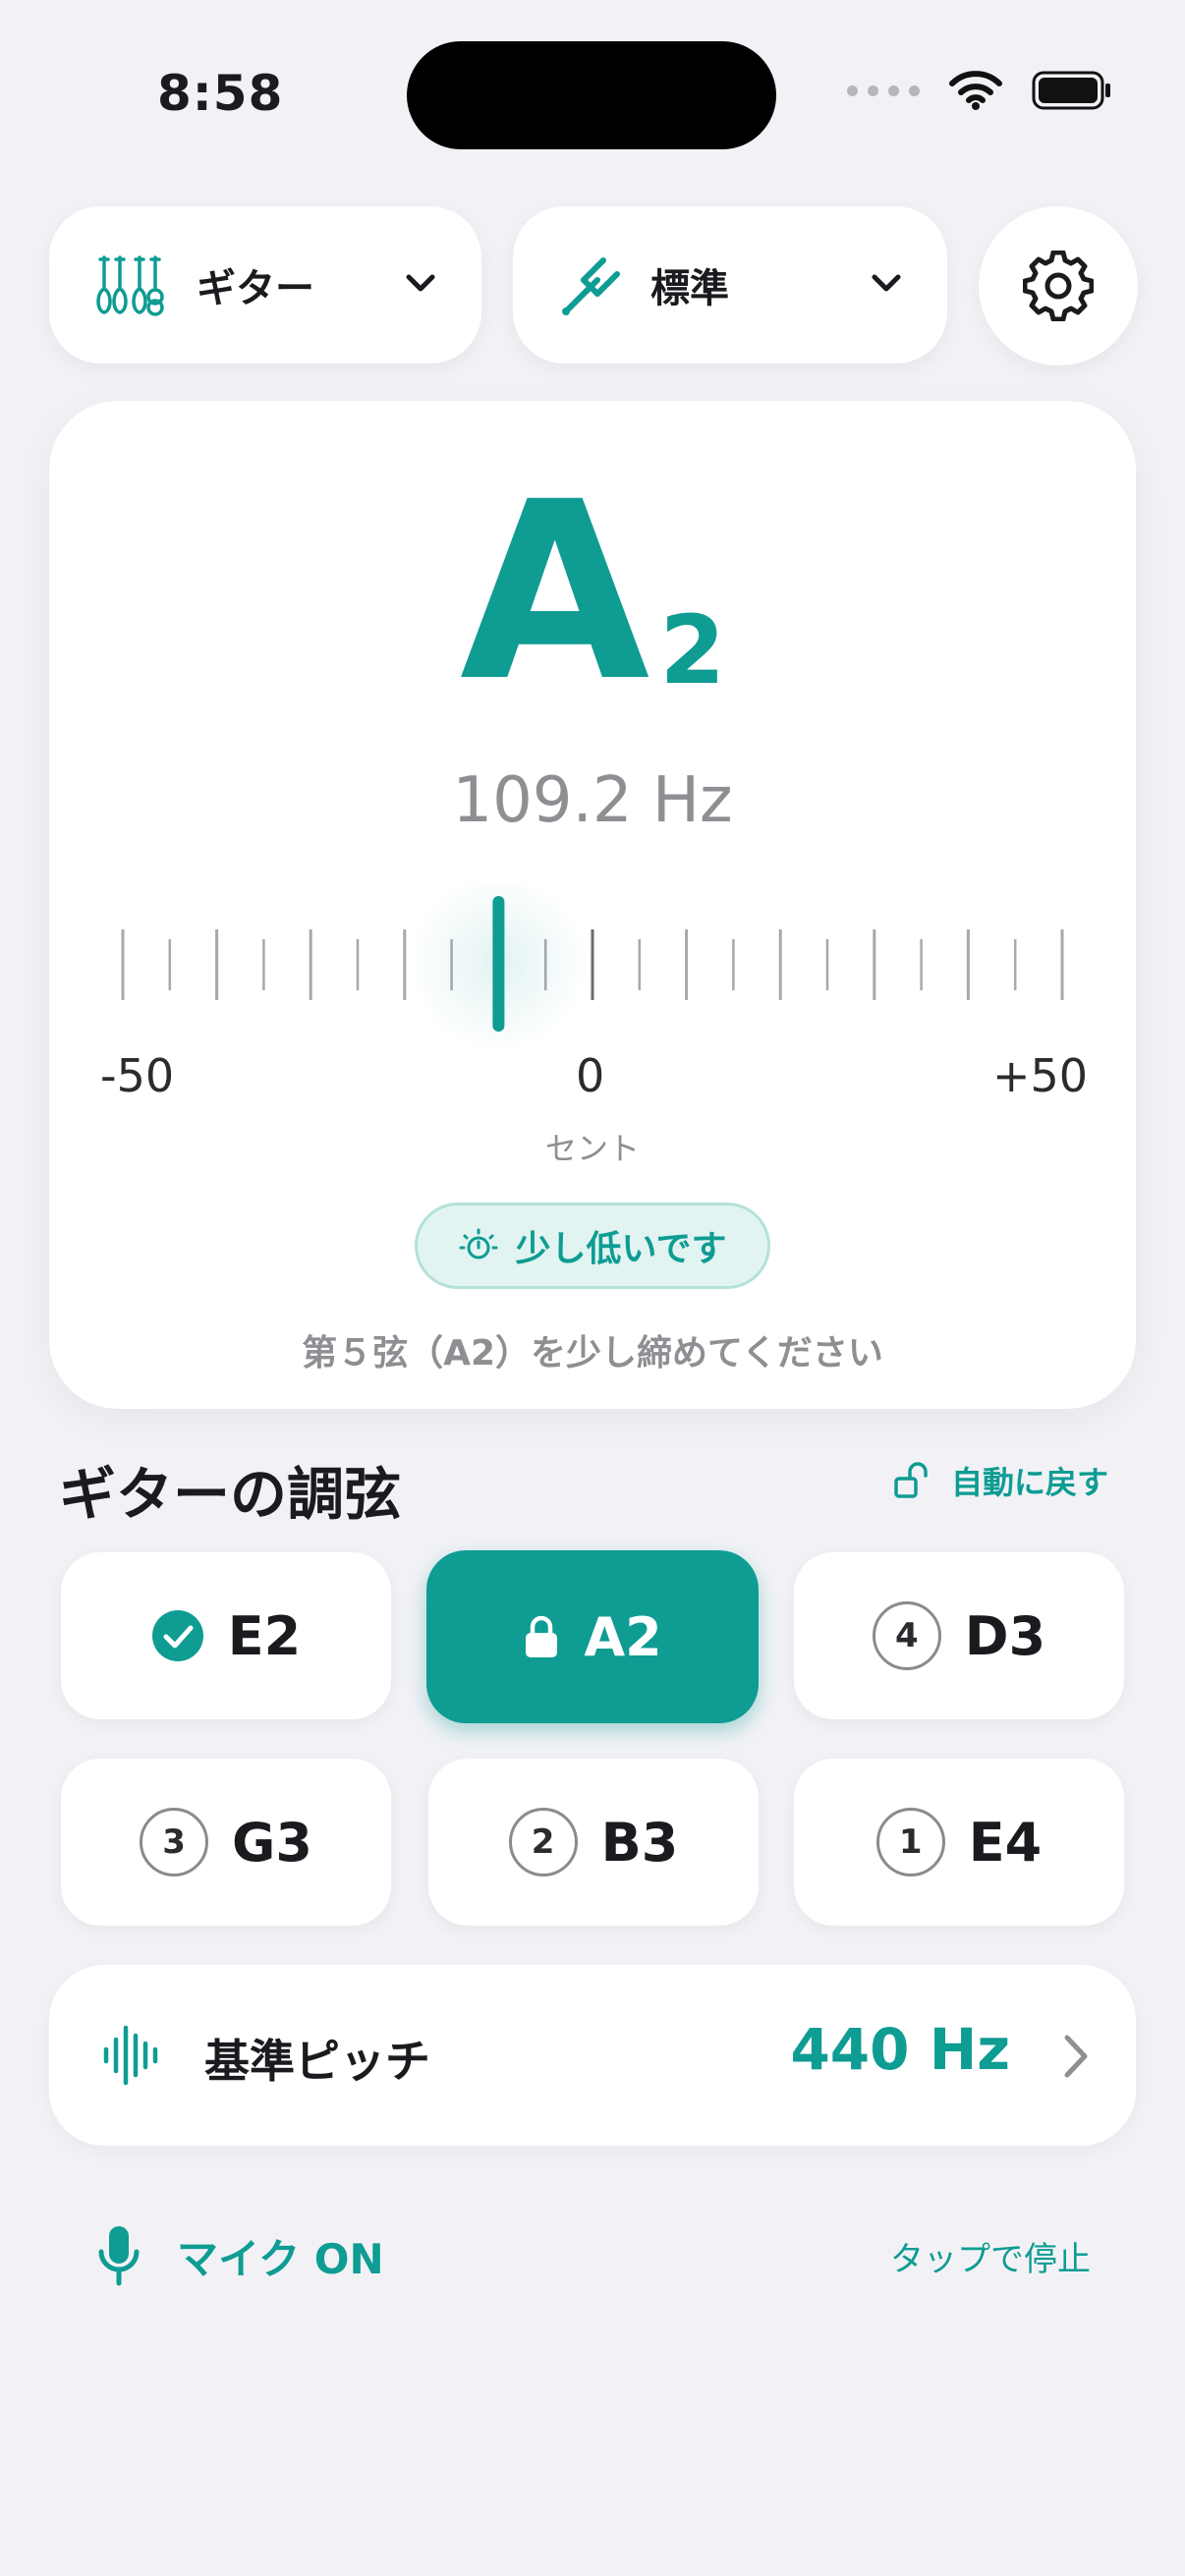 The height and width of the screenshot is (2576, 1185). Describe the element at coordinates (910, 1842) in the screenshot. I see `string-number-badge: 1` at that location.